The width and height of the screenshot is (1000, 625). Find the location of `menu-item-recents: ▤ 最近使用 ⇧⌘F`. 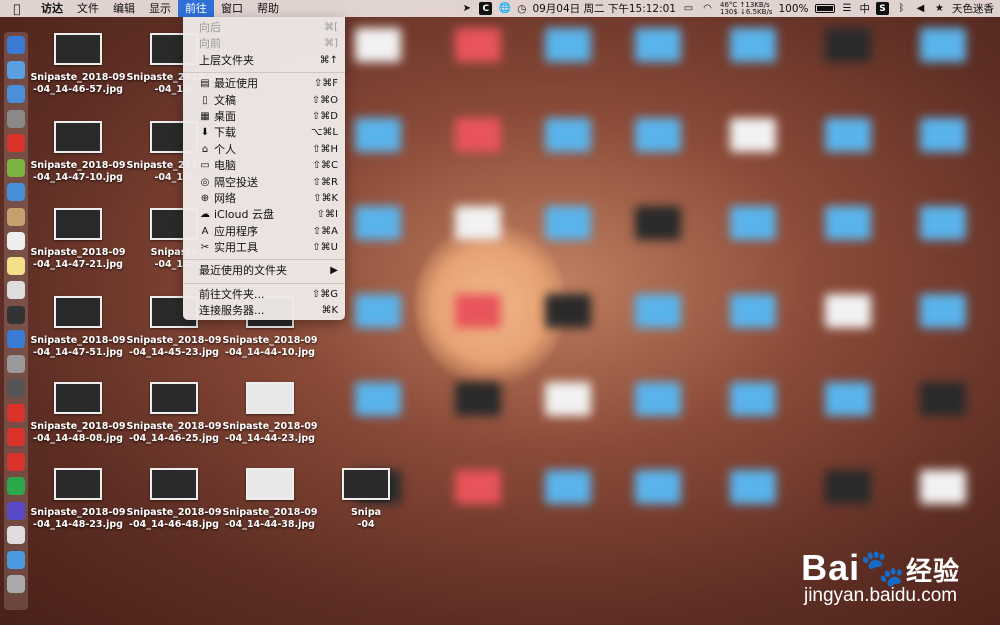

menu-item-recents: ▤ 最近使用 ⇧⌘F is located at coordinates (264, 84).